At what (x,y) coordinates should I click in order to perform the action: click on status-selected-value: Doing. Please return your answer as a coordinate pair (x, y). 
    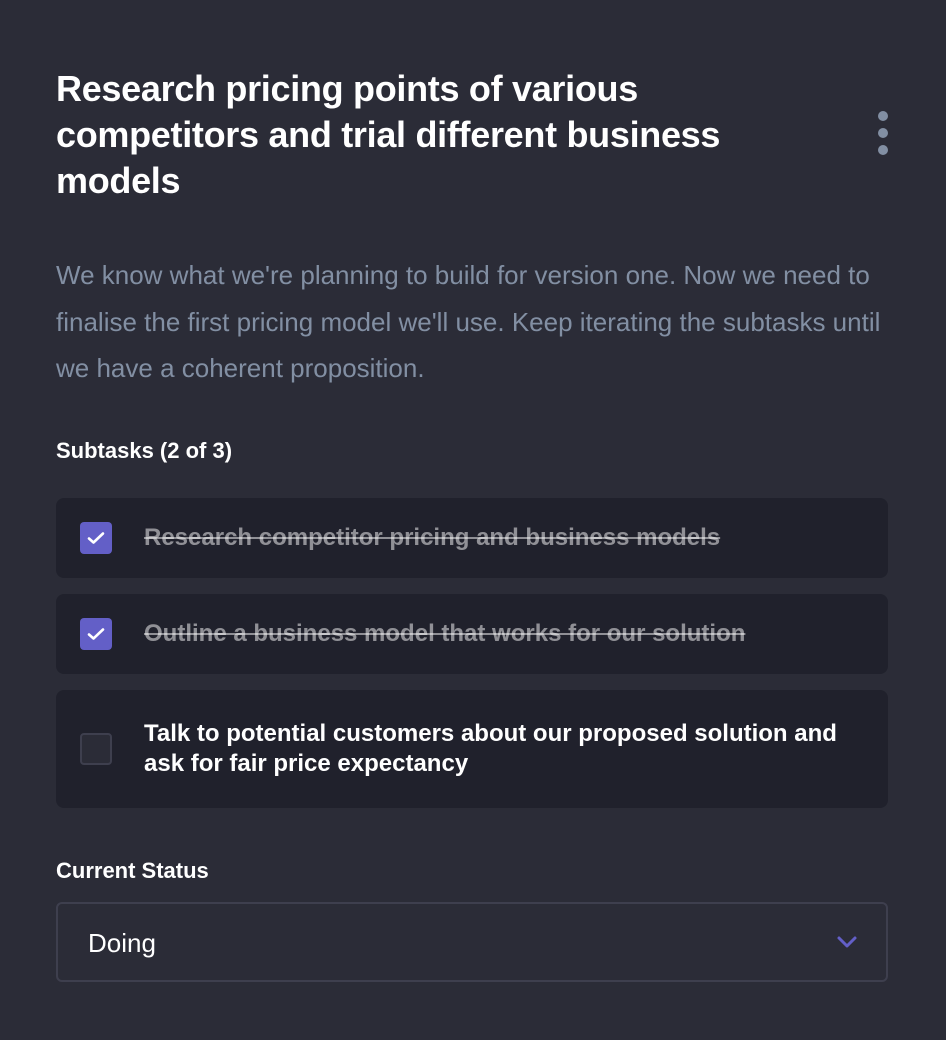
    Looking at the image, I should click on (122, 943).